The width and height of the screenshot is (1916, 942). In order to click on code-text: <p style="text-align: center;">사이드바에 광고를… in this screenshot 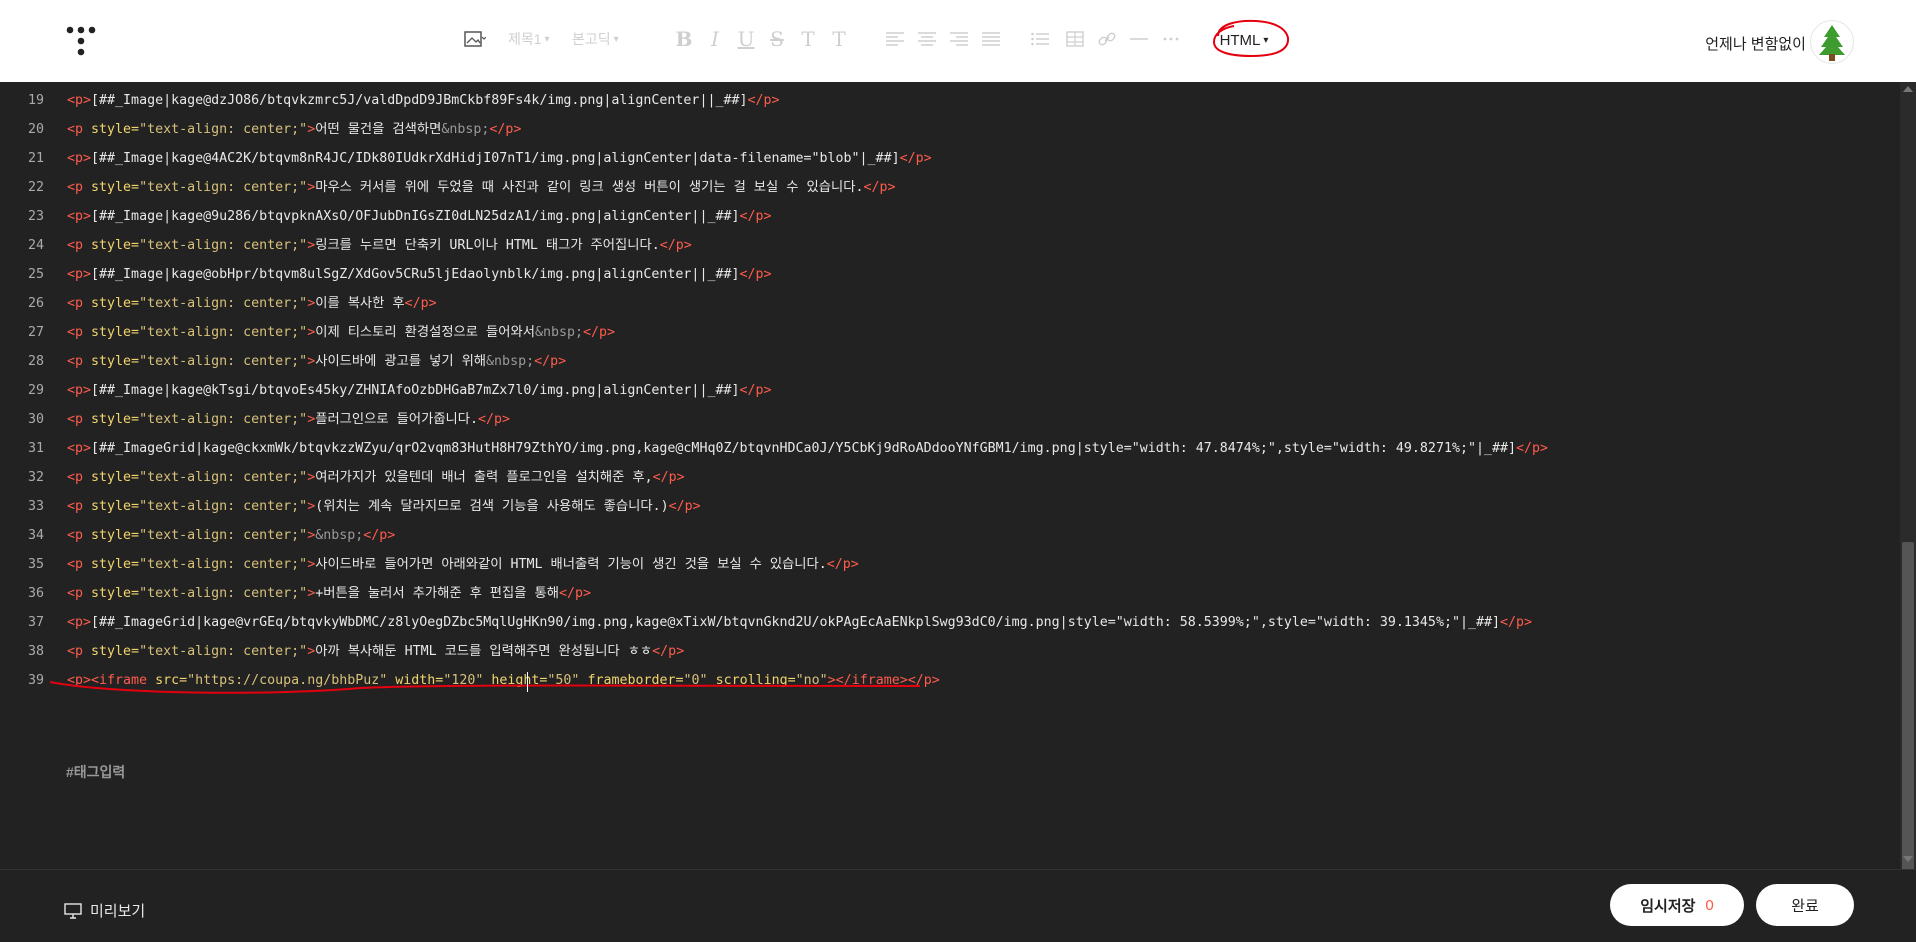, I will do `click(316, 361)`.